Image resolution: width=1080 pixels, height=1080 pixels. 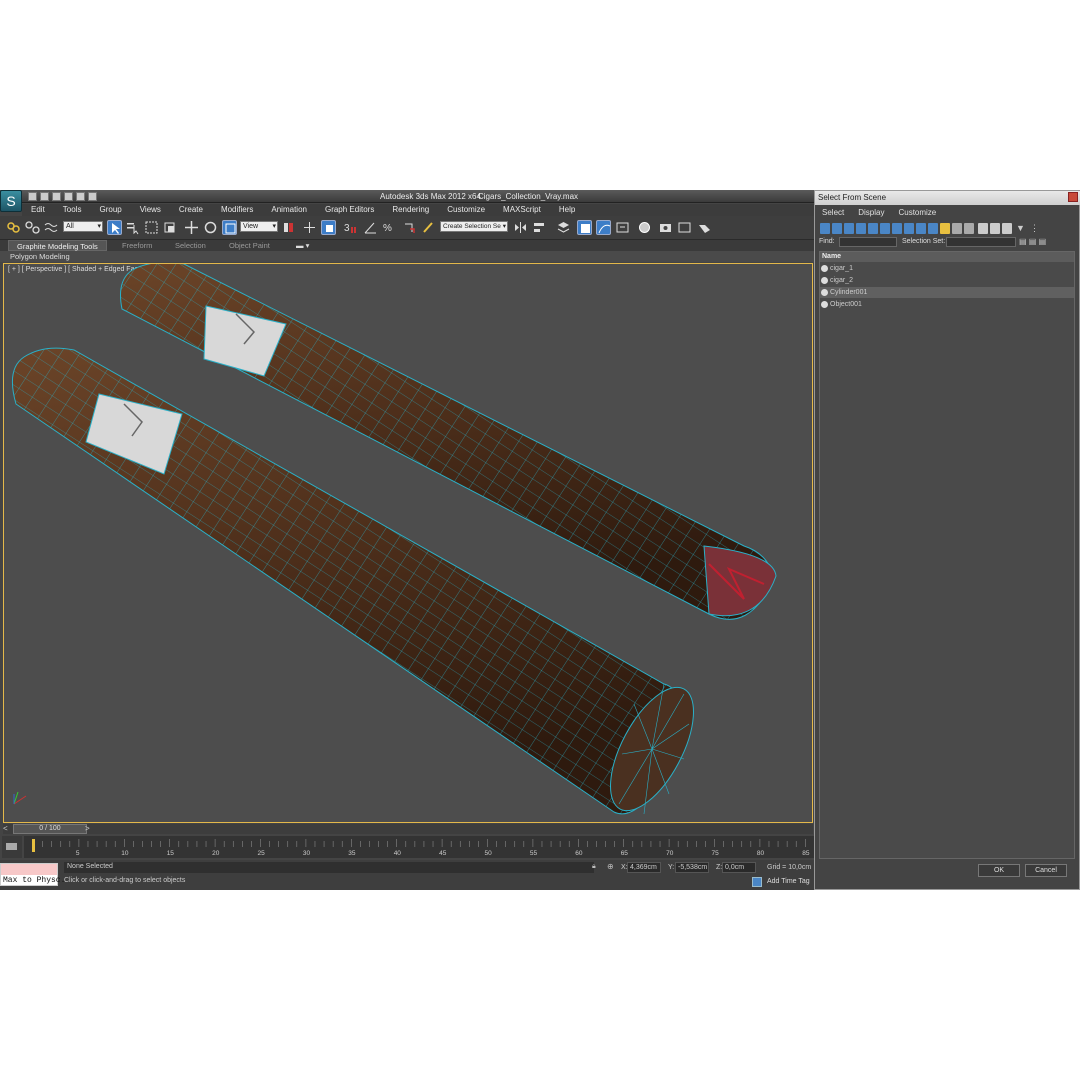 What do you see at coordinates (11, 201) in the screenshot?
I see `3ds-max-logo-icon: S` at bounding box center [11, 201].